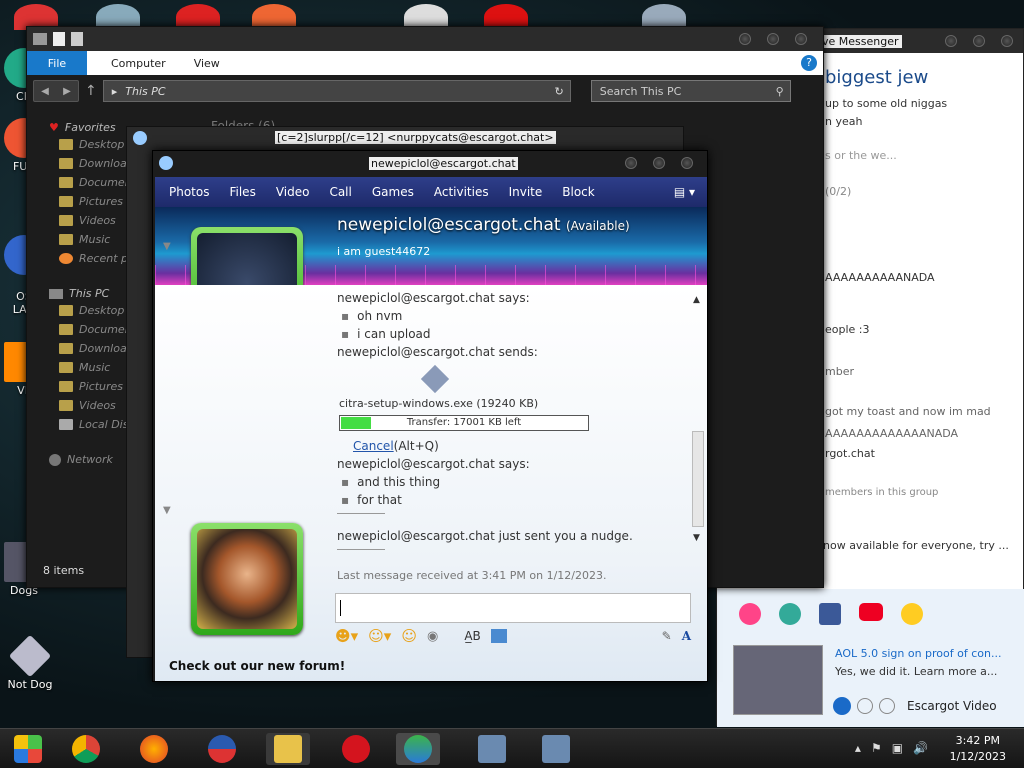 The image size is (1024, 768). What do you see at coordinates (897, 748) in the screenshot?
I see `network-icon: ▣` at bounding box center [897, 748].